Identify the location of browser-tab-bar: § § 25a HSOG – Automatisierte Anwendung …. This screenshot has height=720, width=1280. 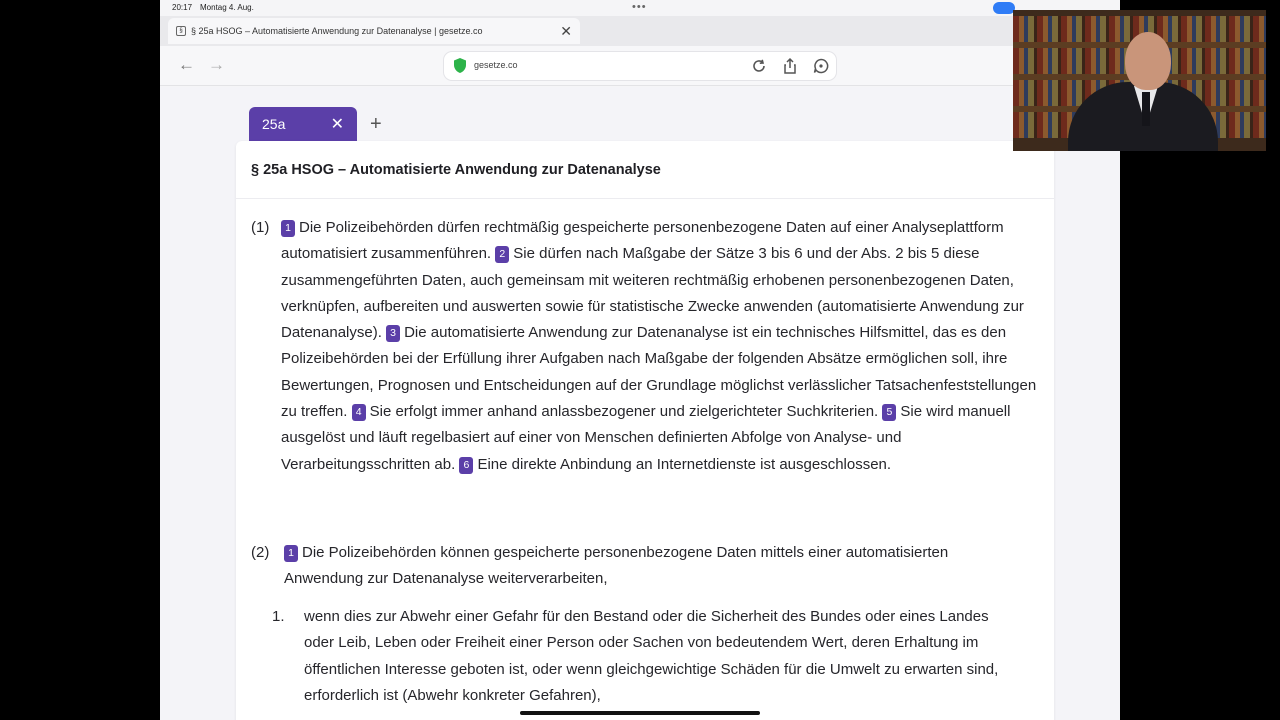
(640, 31).